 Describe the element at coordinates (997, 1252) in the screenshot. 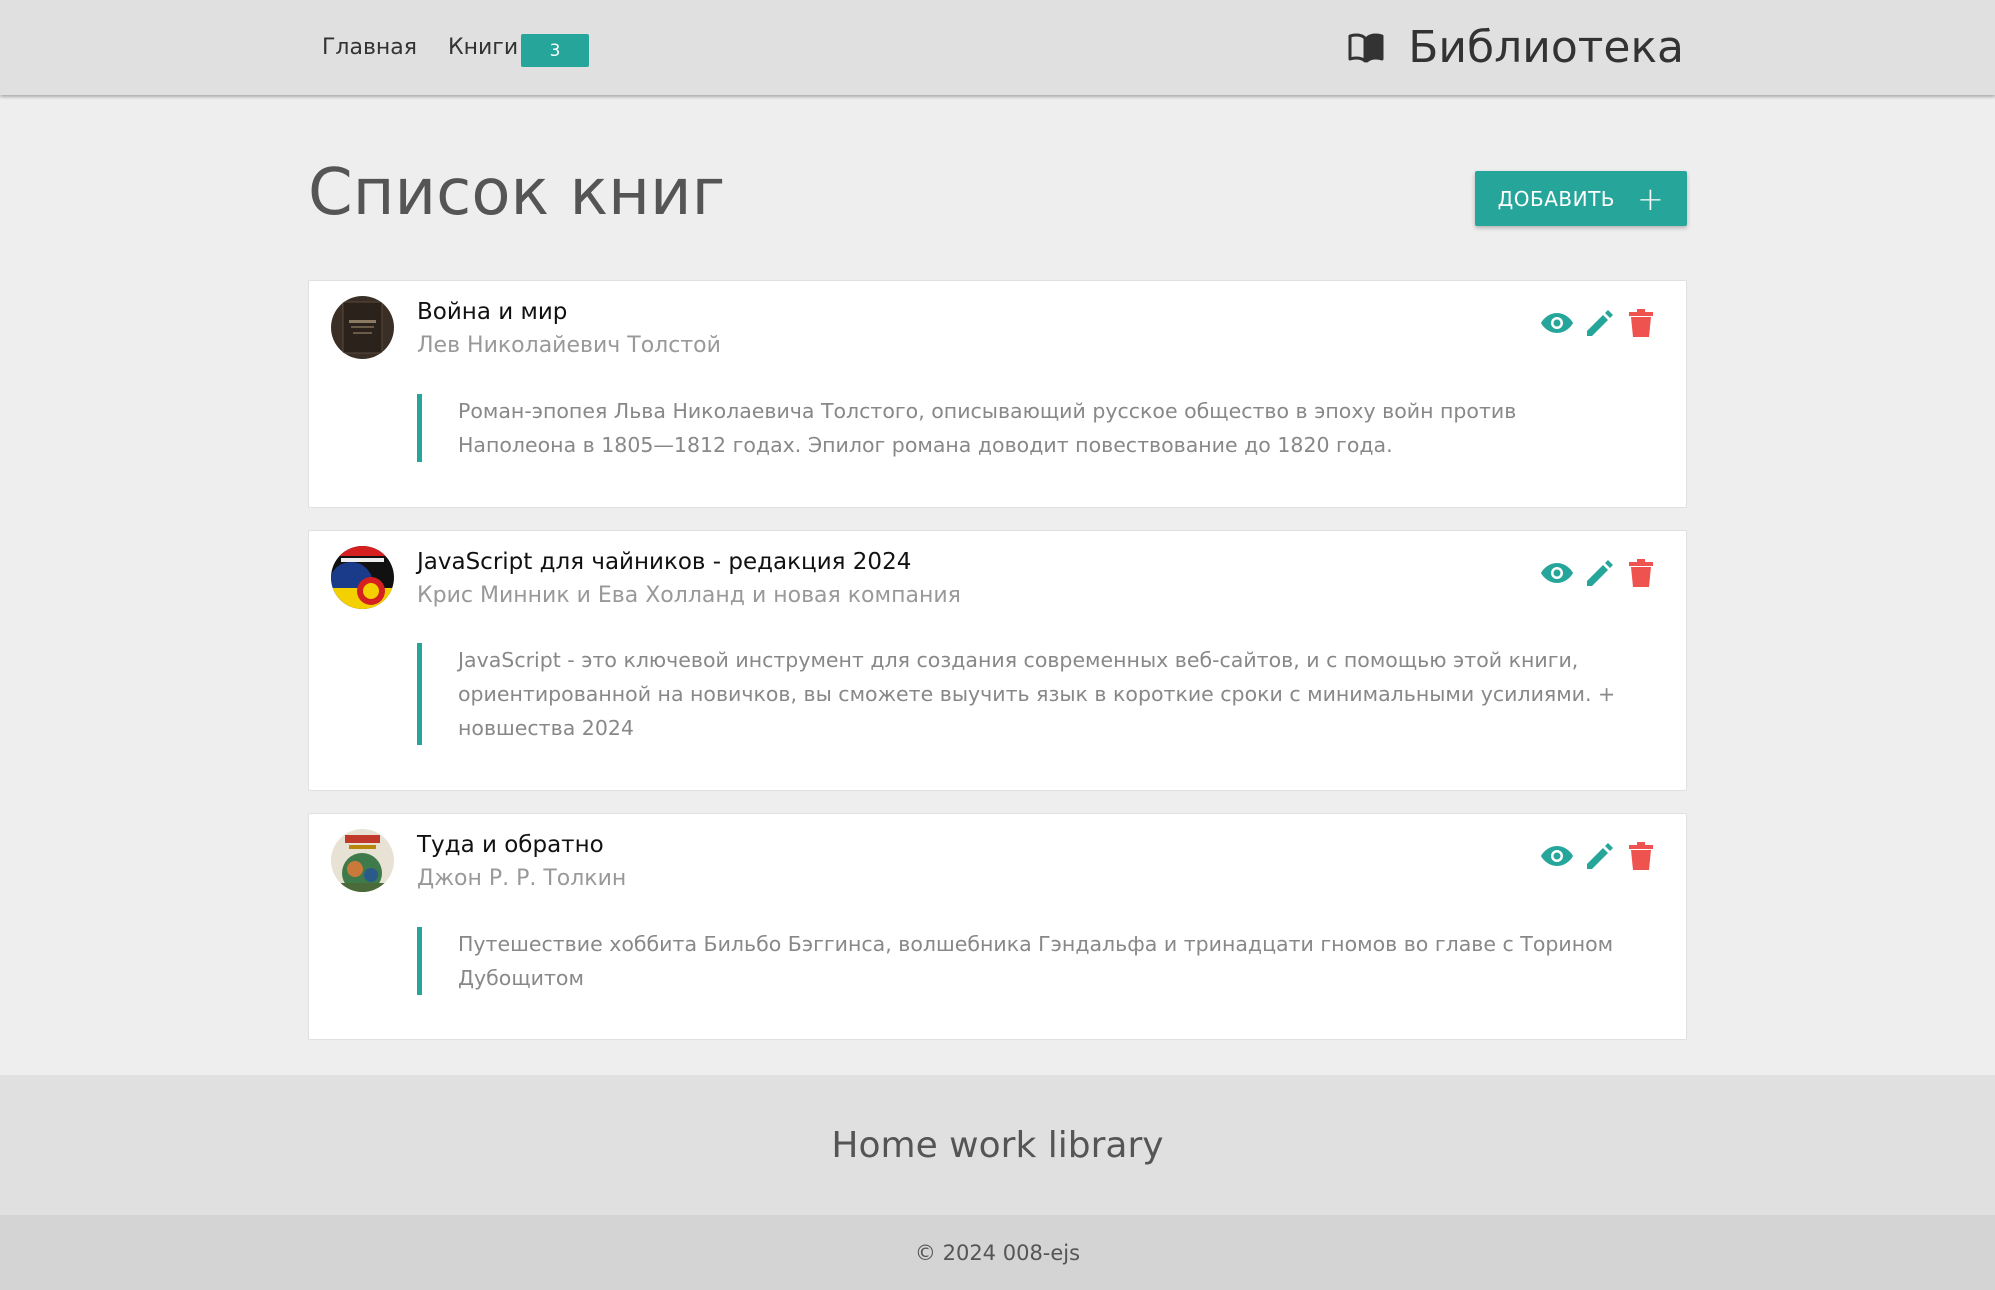

I see `footer-copyright: © 2024 008-ejs` at that location.